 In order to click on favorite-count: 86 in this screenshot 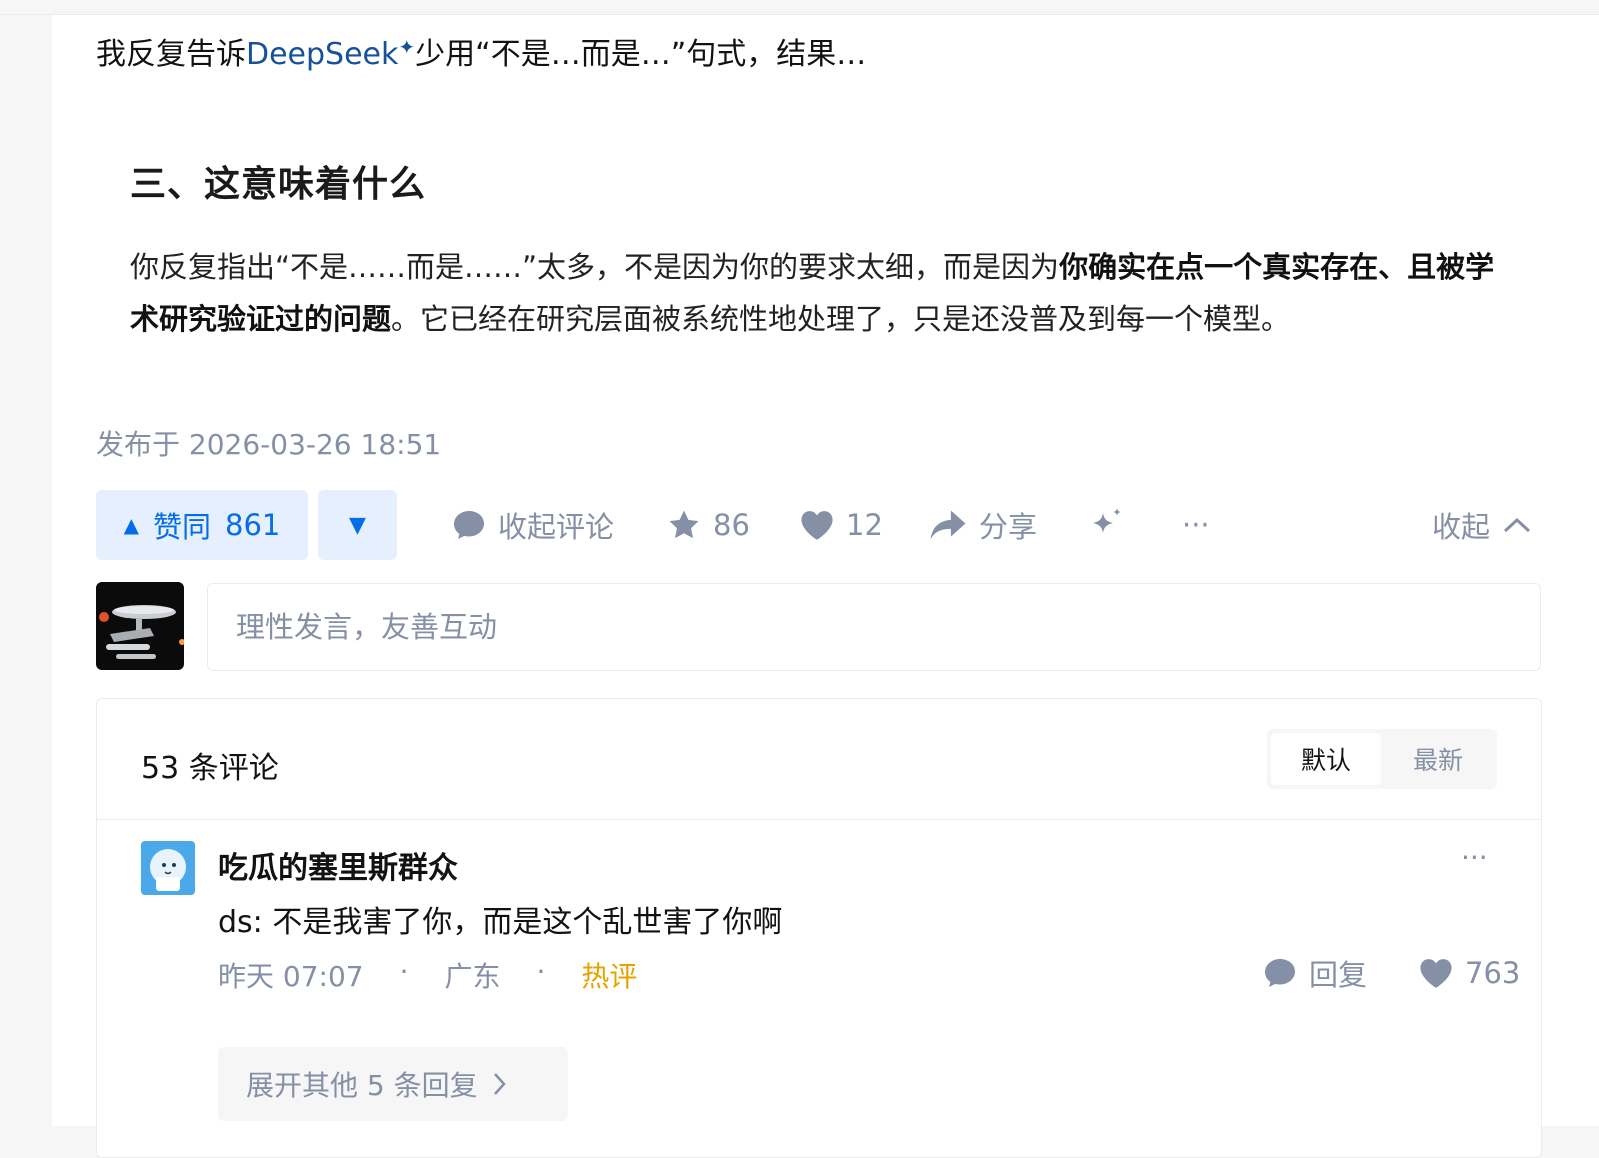, I will do `click(731, 525)`.